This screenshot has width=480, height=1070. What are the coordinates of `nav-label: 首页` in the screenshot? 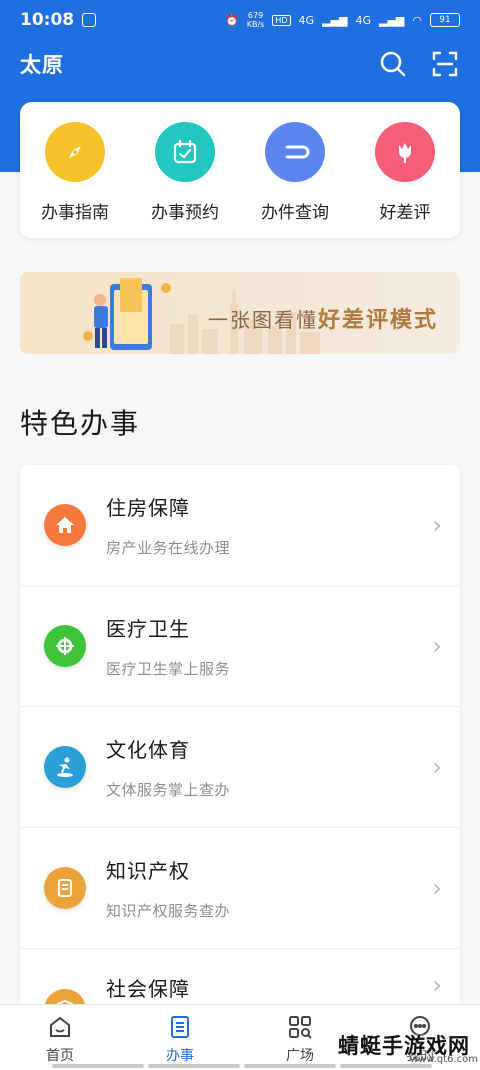 It's located at (60, 1056).